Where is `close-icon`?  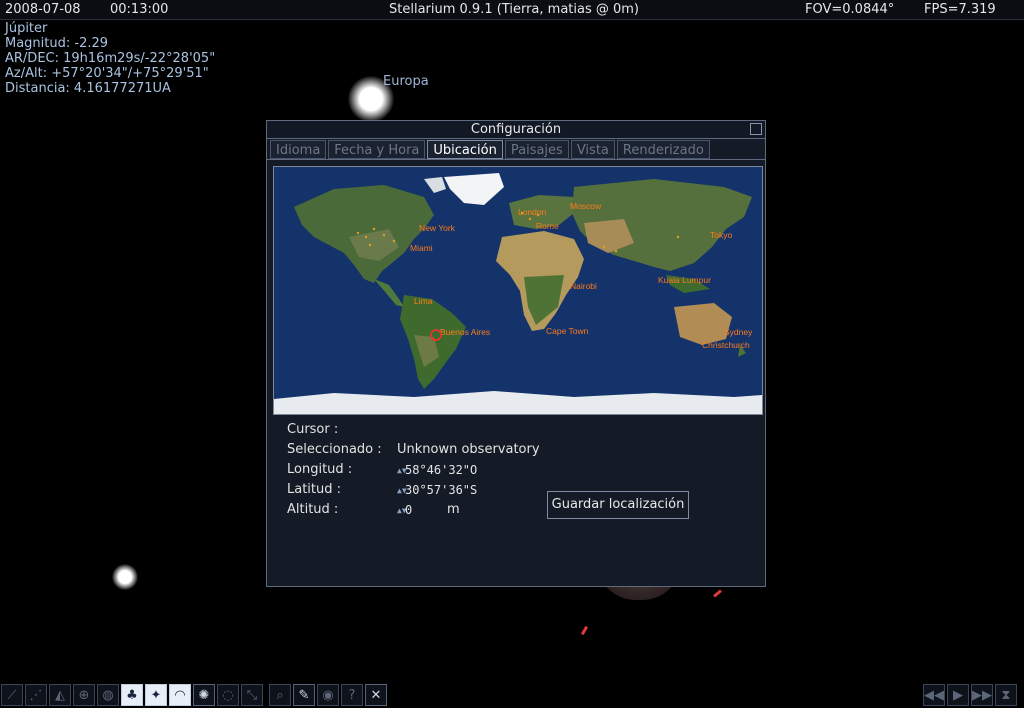
close-icon is located at coordinates (756, 129).